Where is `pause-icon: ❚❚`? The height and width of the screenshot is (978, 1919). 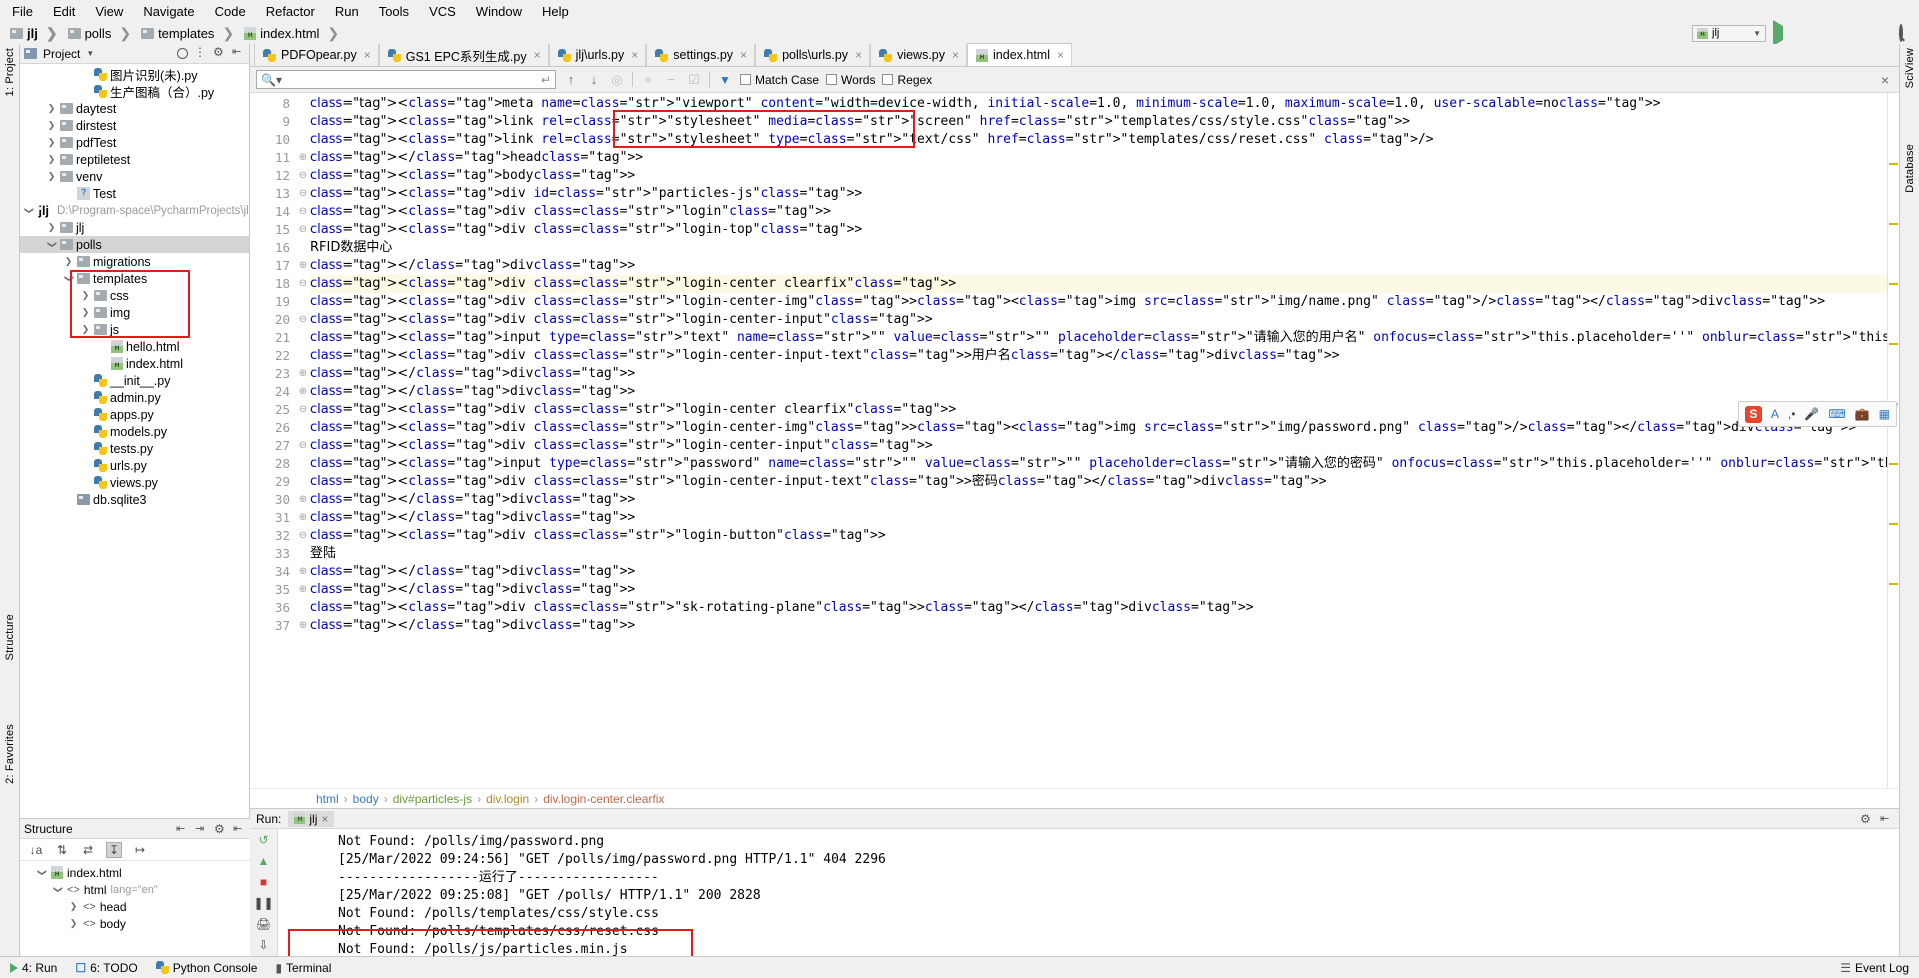
pause-icon: ❚❚ is located at coordinates (263, 903).